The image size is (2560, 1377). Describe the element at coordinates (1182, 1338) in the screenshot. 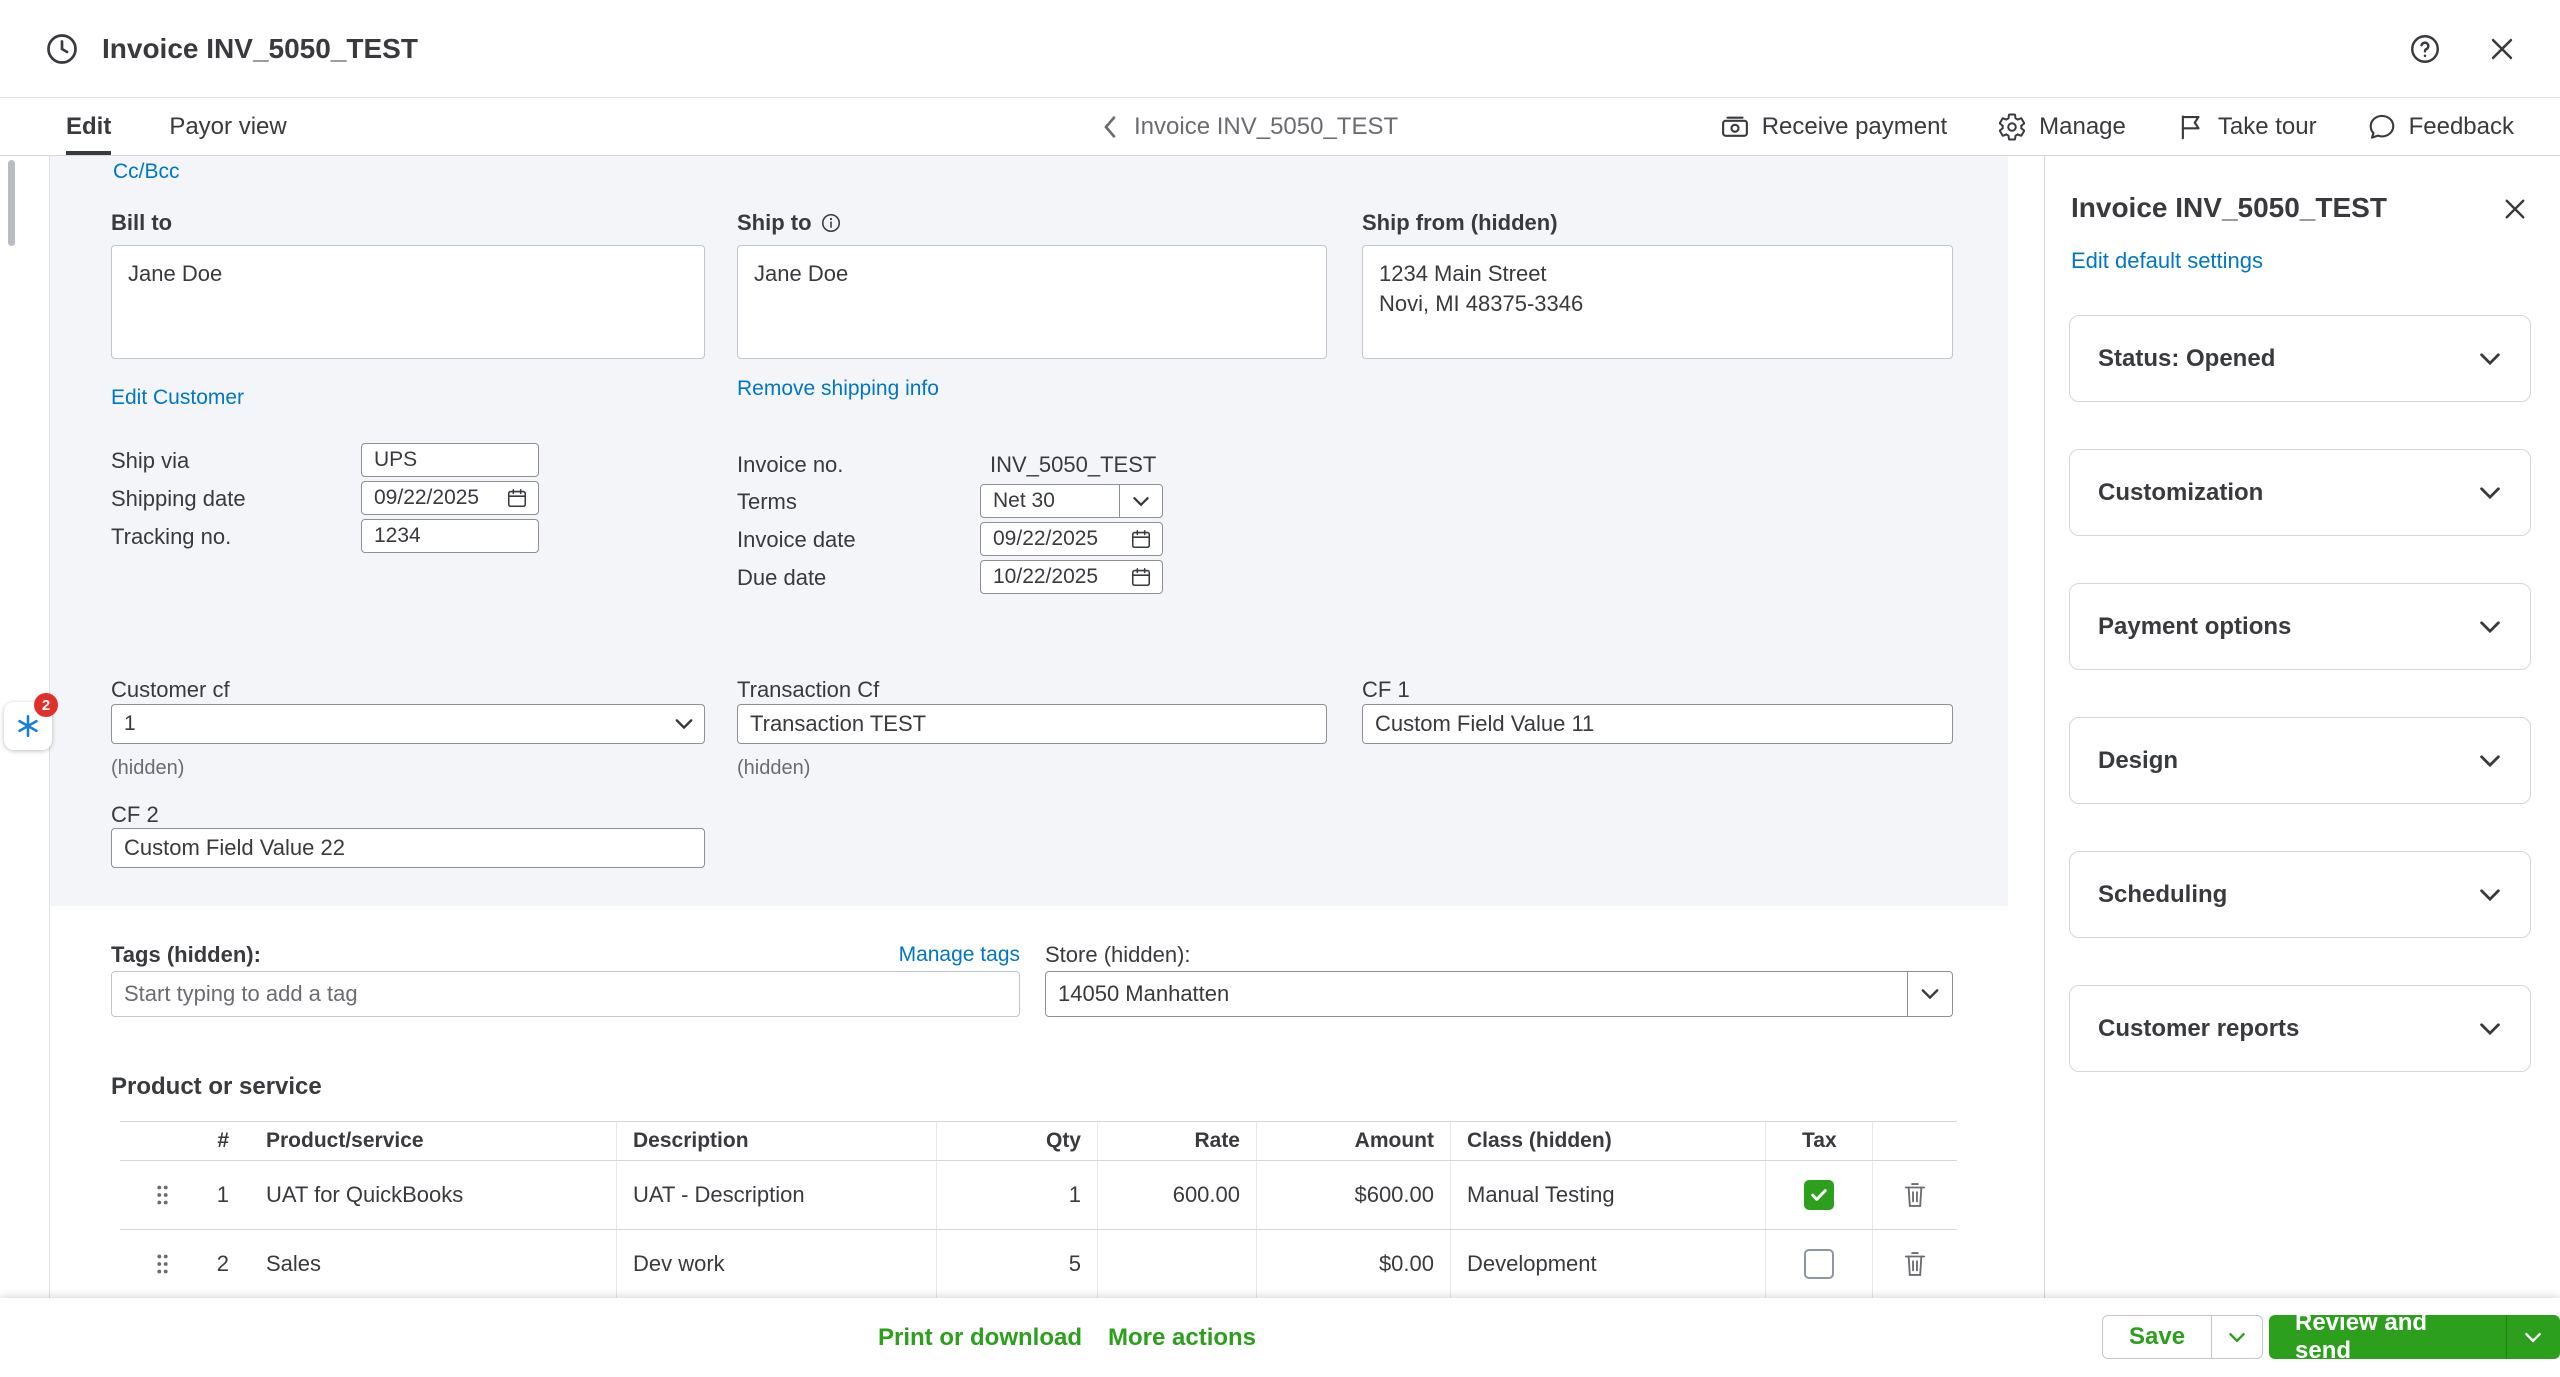

I see `more-actions-link: More actions` at that location.